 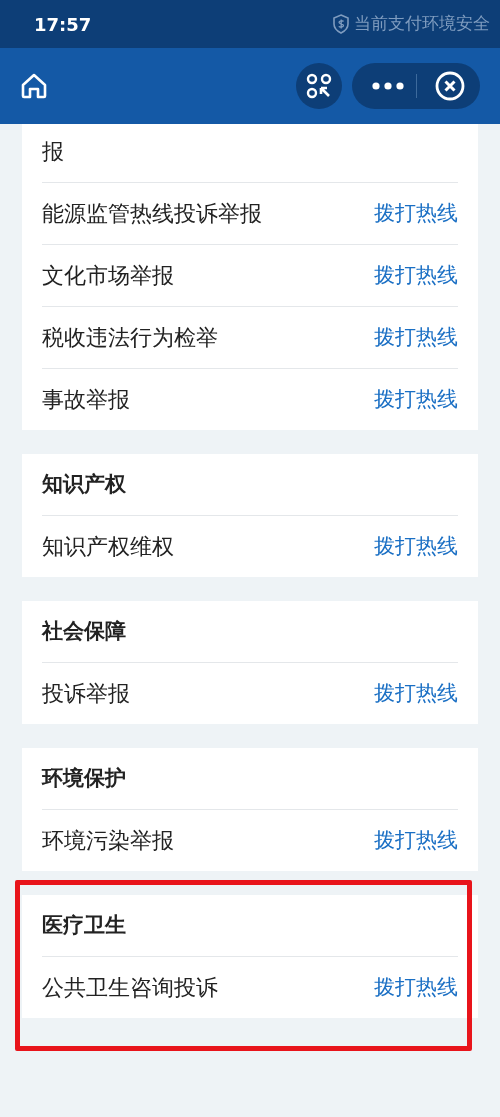 What do you see at coordinates (86, 693) in the screenshot?
I see `item-label: 投诉举报` at bounding box center [86, 693].